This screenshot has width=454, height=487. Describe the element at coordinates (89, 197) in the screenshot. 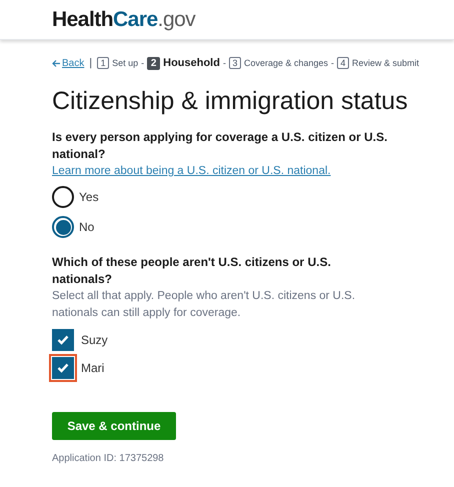

I see `radio-label: Yes` at that location.